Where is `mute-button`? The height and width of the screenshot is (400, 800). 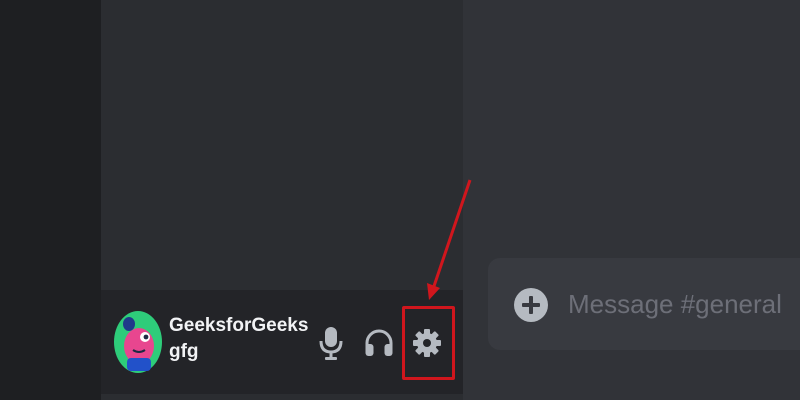 mute-button is located at coordinates (331, 343).